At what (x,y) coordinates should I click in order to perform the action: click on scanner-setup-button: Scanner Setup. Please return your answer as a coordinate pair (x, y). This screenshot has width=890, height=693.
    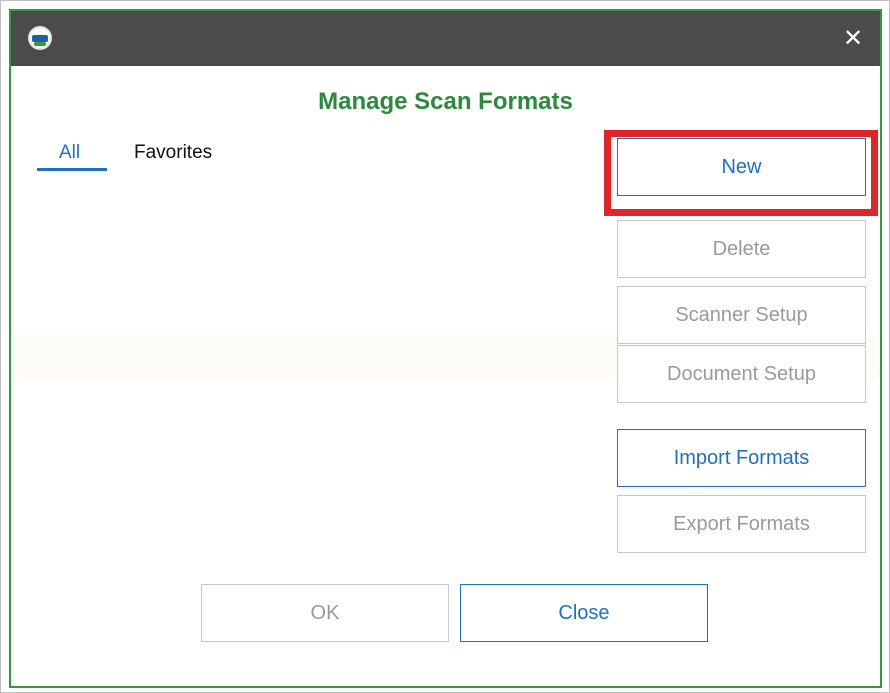
    Looking at the image, I should click on (741, 315).